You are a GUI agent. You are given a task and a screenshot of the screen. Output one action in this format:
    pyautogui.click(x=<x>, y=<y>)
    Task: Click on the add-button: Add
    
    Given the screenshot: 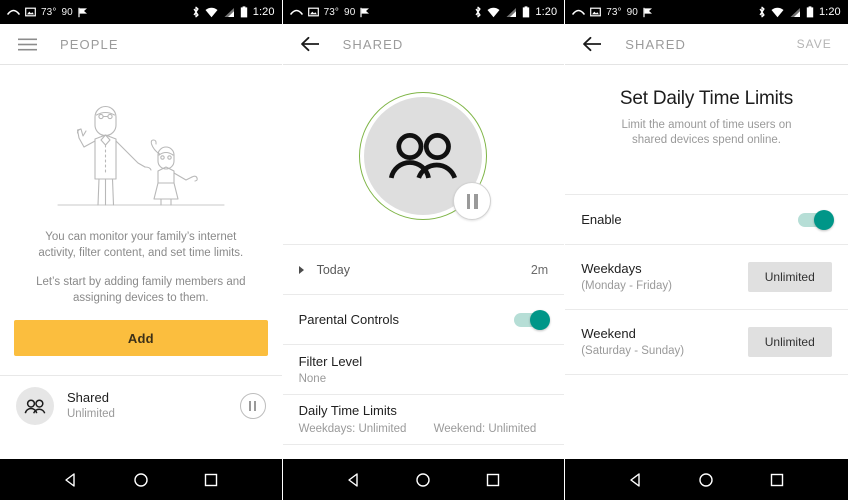 What is the action you would take?
    pyautogui.click(x=141, y=338)
    